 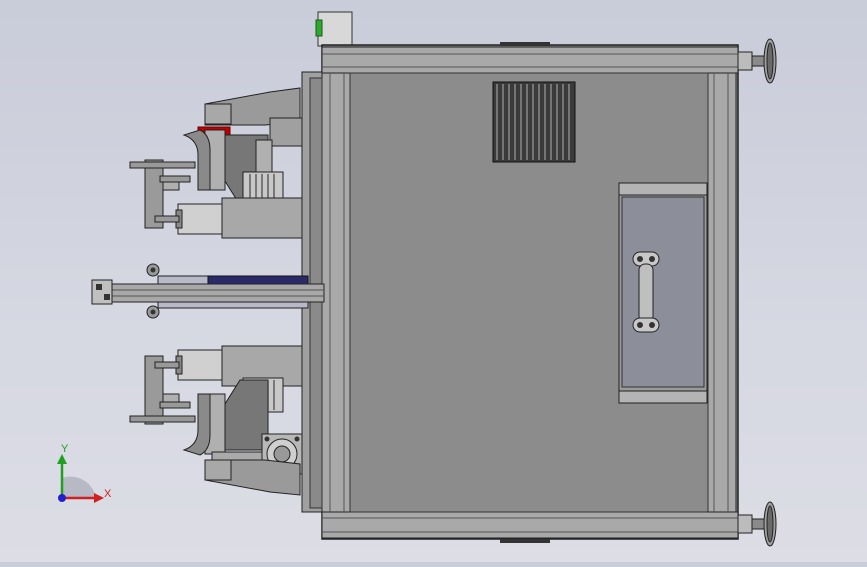 What do you see at coordinates (216, 163) in the screenshot?
I see `upper-actuator-assembly` at bounding box center [216, 163].